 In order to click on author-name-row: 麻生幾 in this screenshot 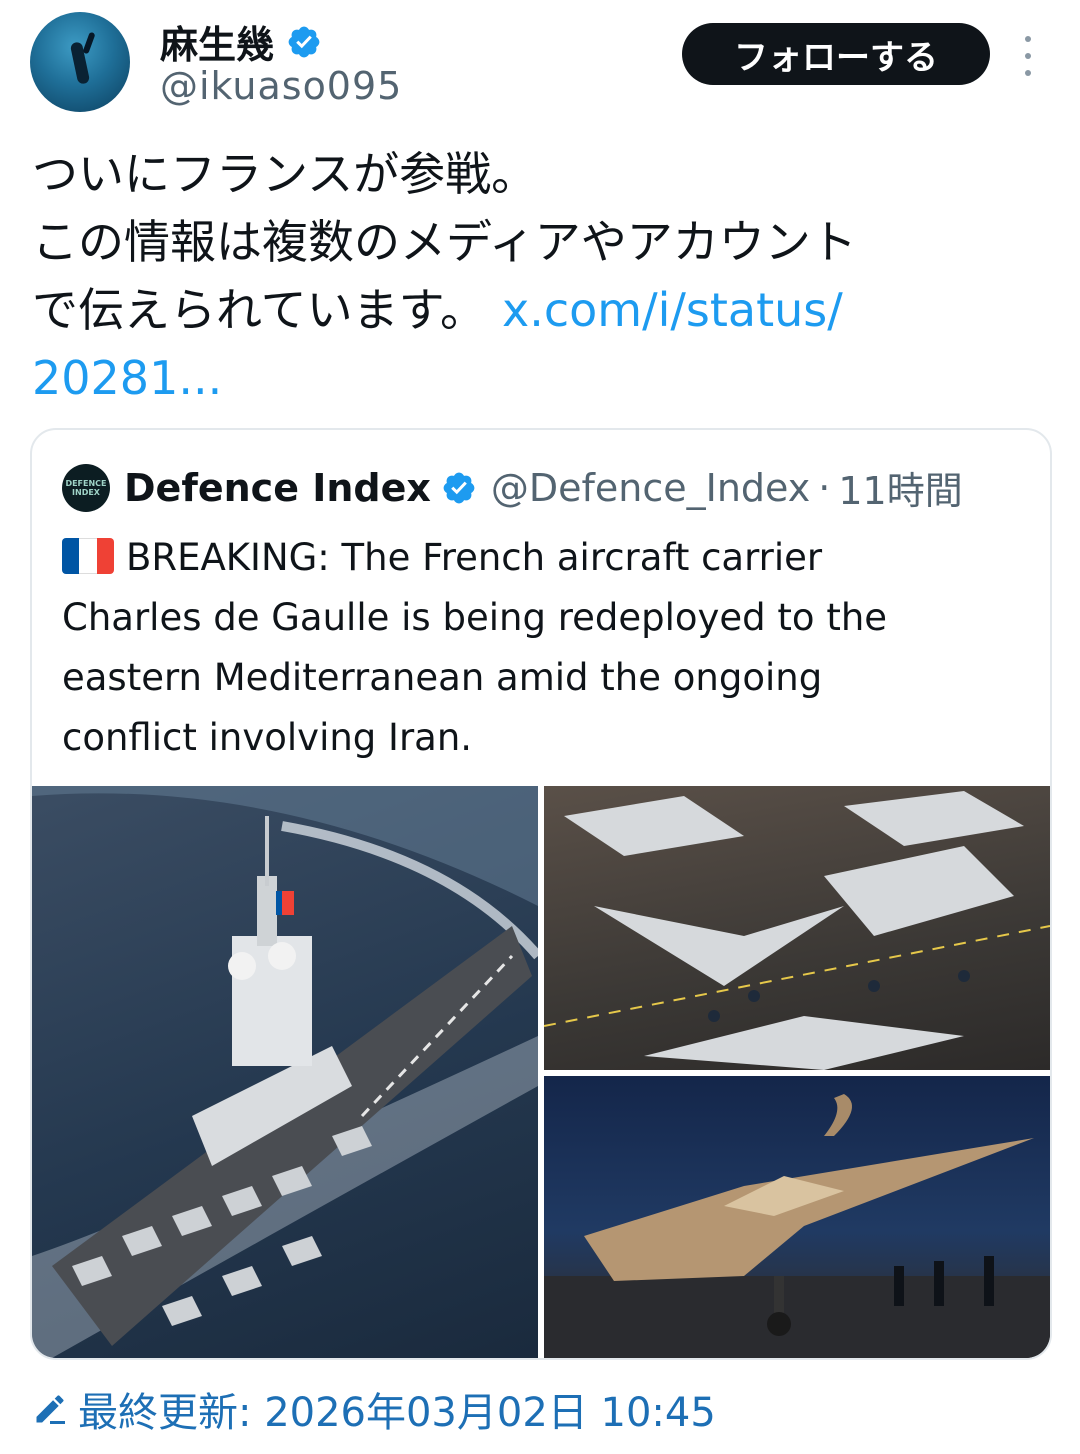, I will do `click(241, 41)`.